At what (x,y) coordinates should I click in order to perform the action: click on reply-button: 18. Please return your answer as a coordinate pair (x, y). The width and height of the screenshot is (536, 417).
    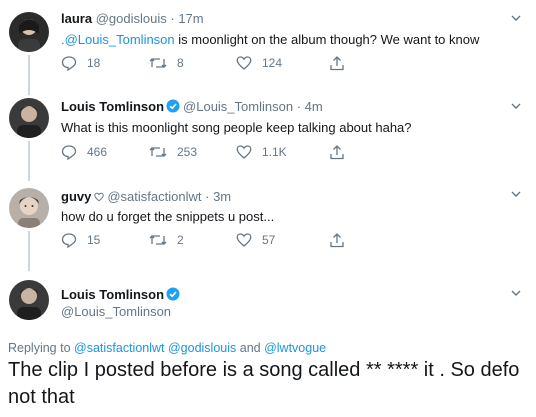
    Looking at the image, I should click on (80, 63).